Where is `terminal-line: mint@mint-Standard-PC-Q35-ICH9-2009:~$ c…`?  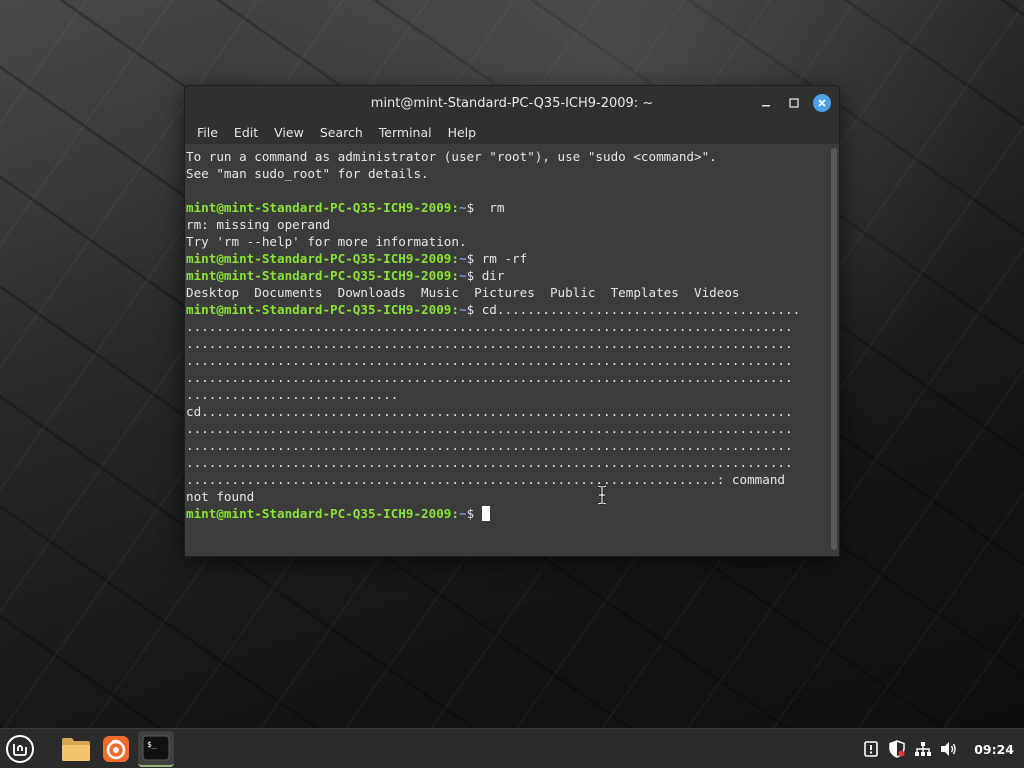
terminal-line: mint@mint-Standard-PC-Q35-ICH9-2009:~$ c… is located at coordinates (506, 309).